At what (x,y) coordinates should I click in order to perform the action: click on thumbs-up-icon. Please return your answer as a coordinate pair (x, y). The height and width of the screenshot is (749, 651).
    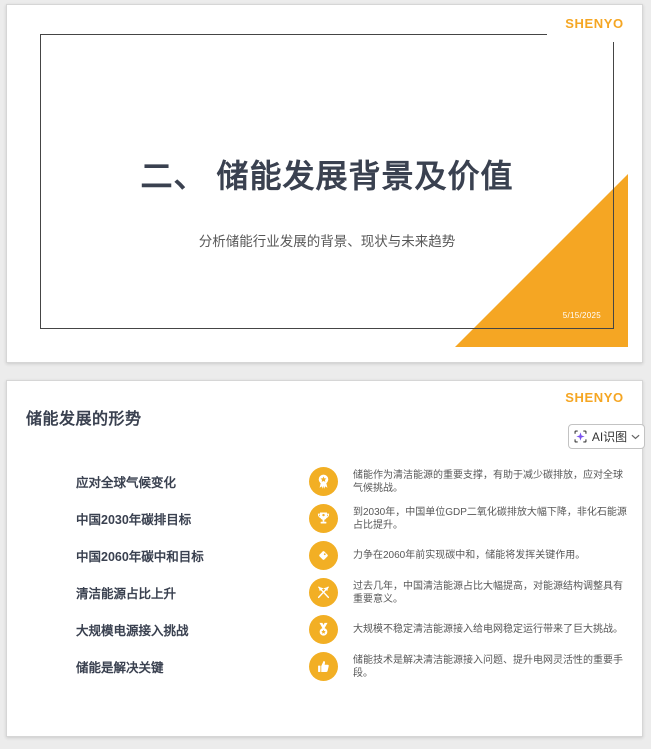
    Looking at the image, I should click on (323, 666).